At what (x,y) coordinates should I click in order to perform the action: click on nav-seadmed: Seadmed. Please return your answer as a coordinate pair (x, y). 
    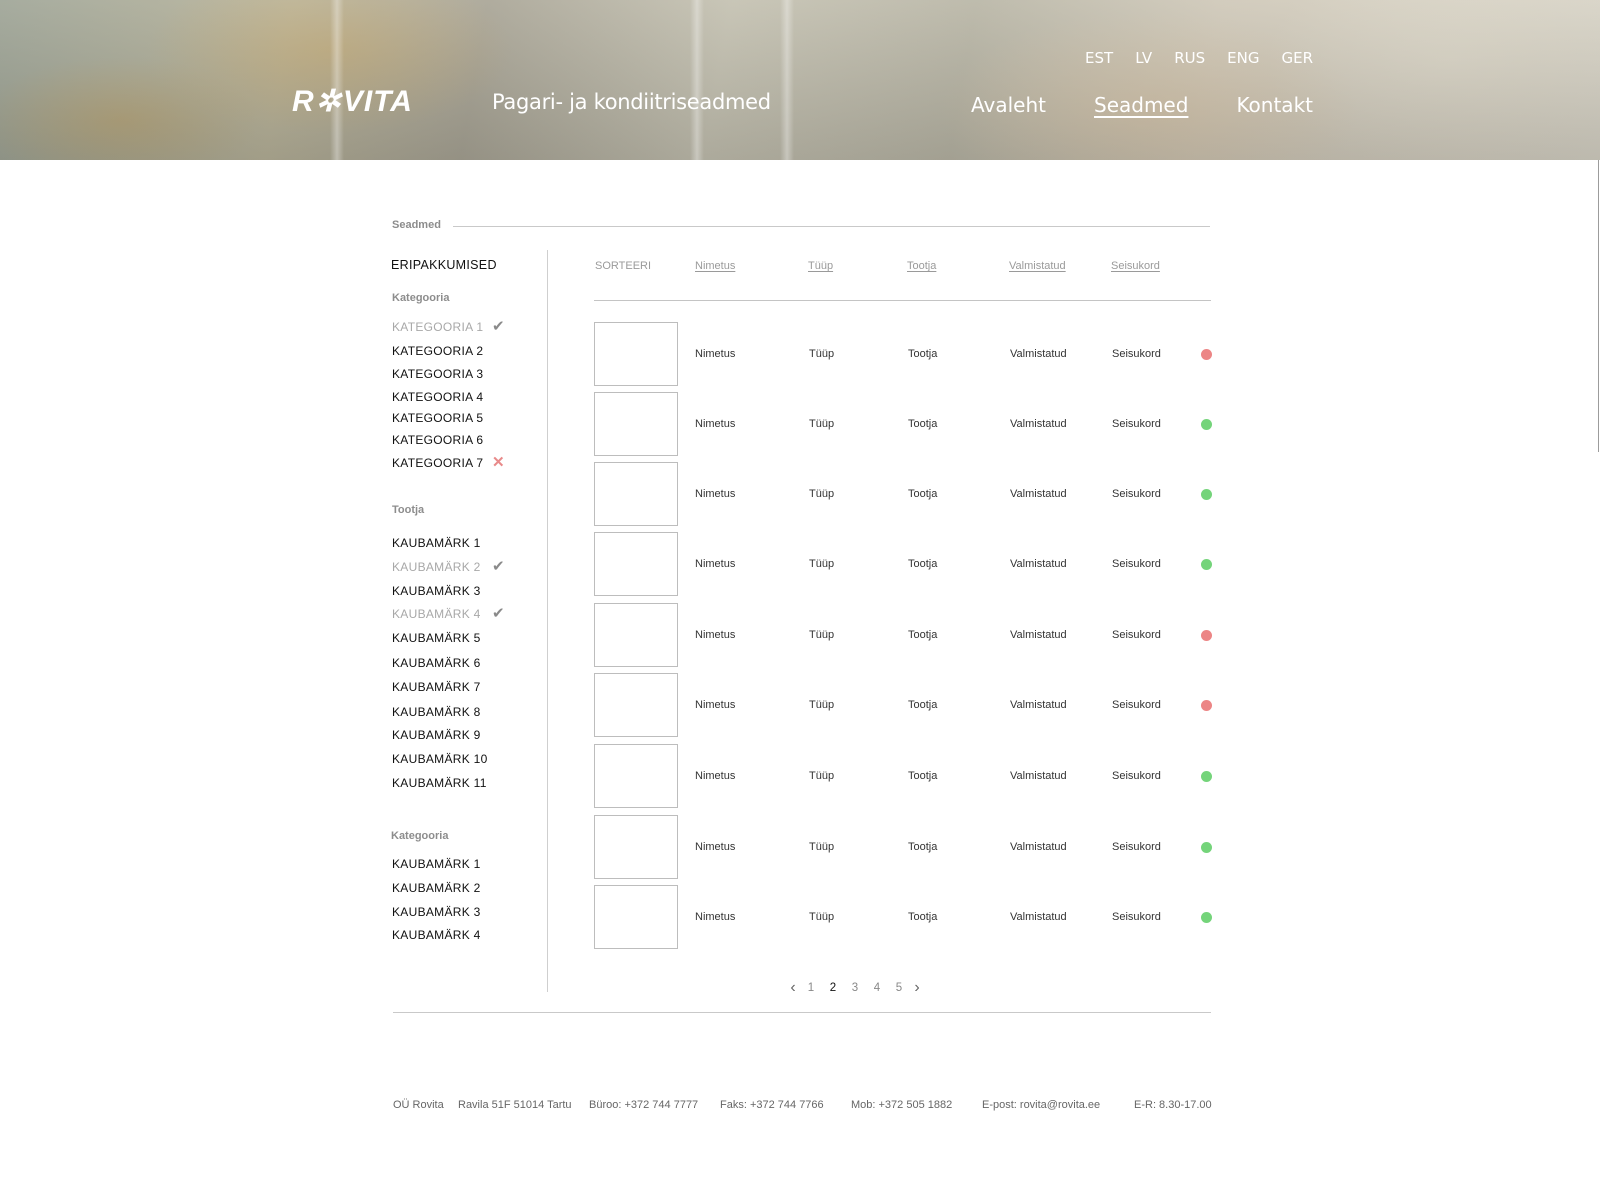
    Looking at the image, I should click on (1141, 105).